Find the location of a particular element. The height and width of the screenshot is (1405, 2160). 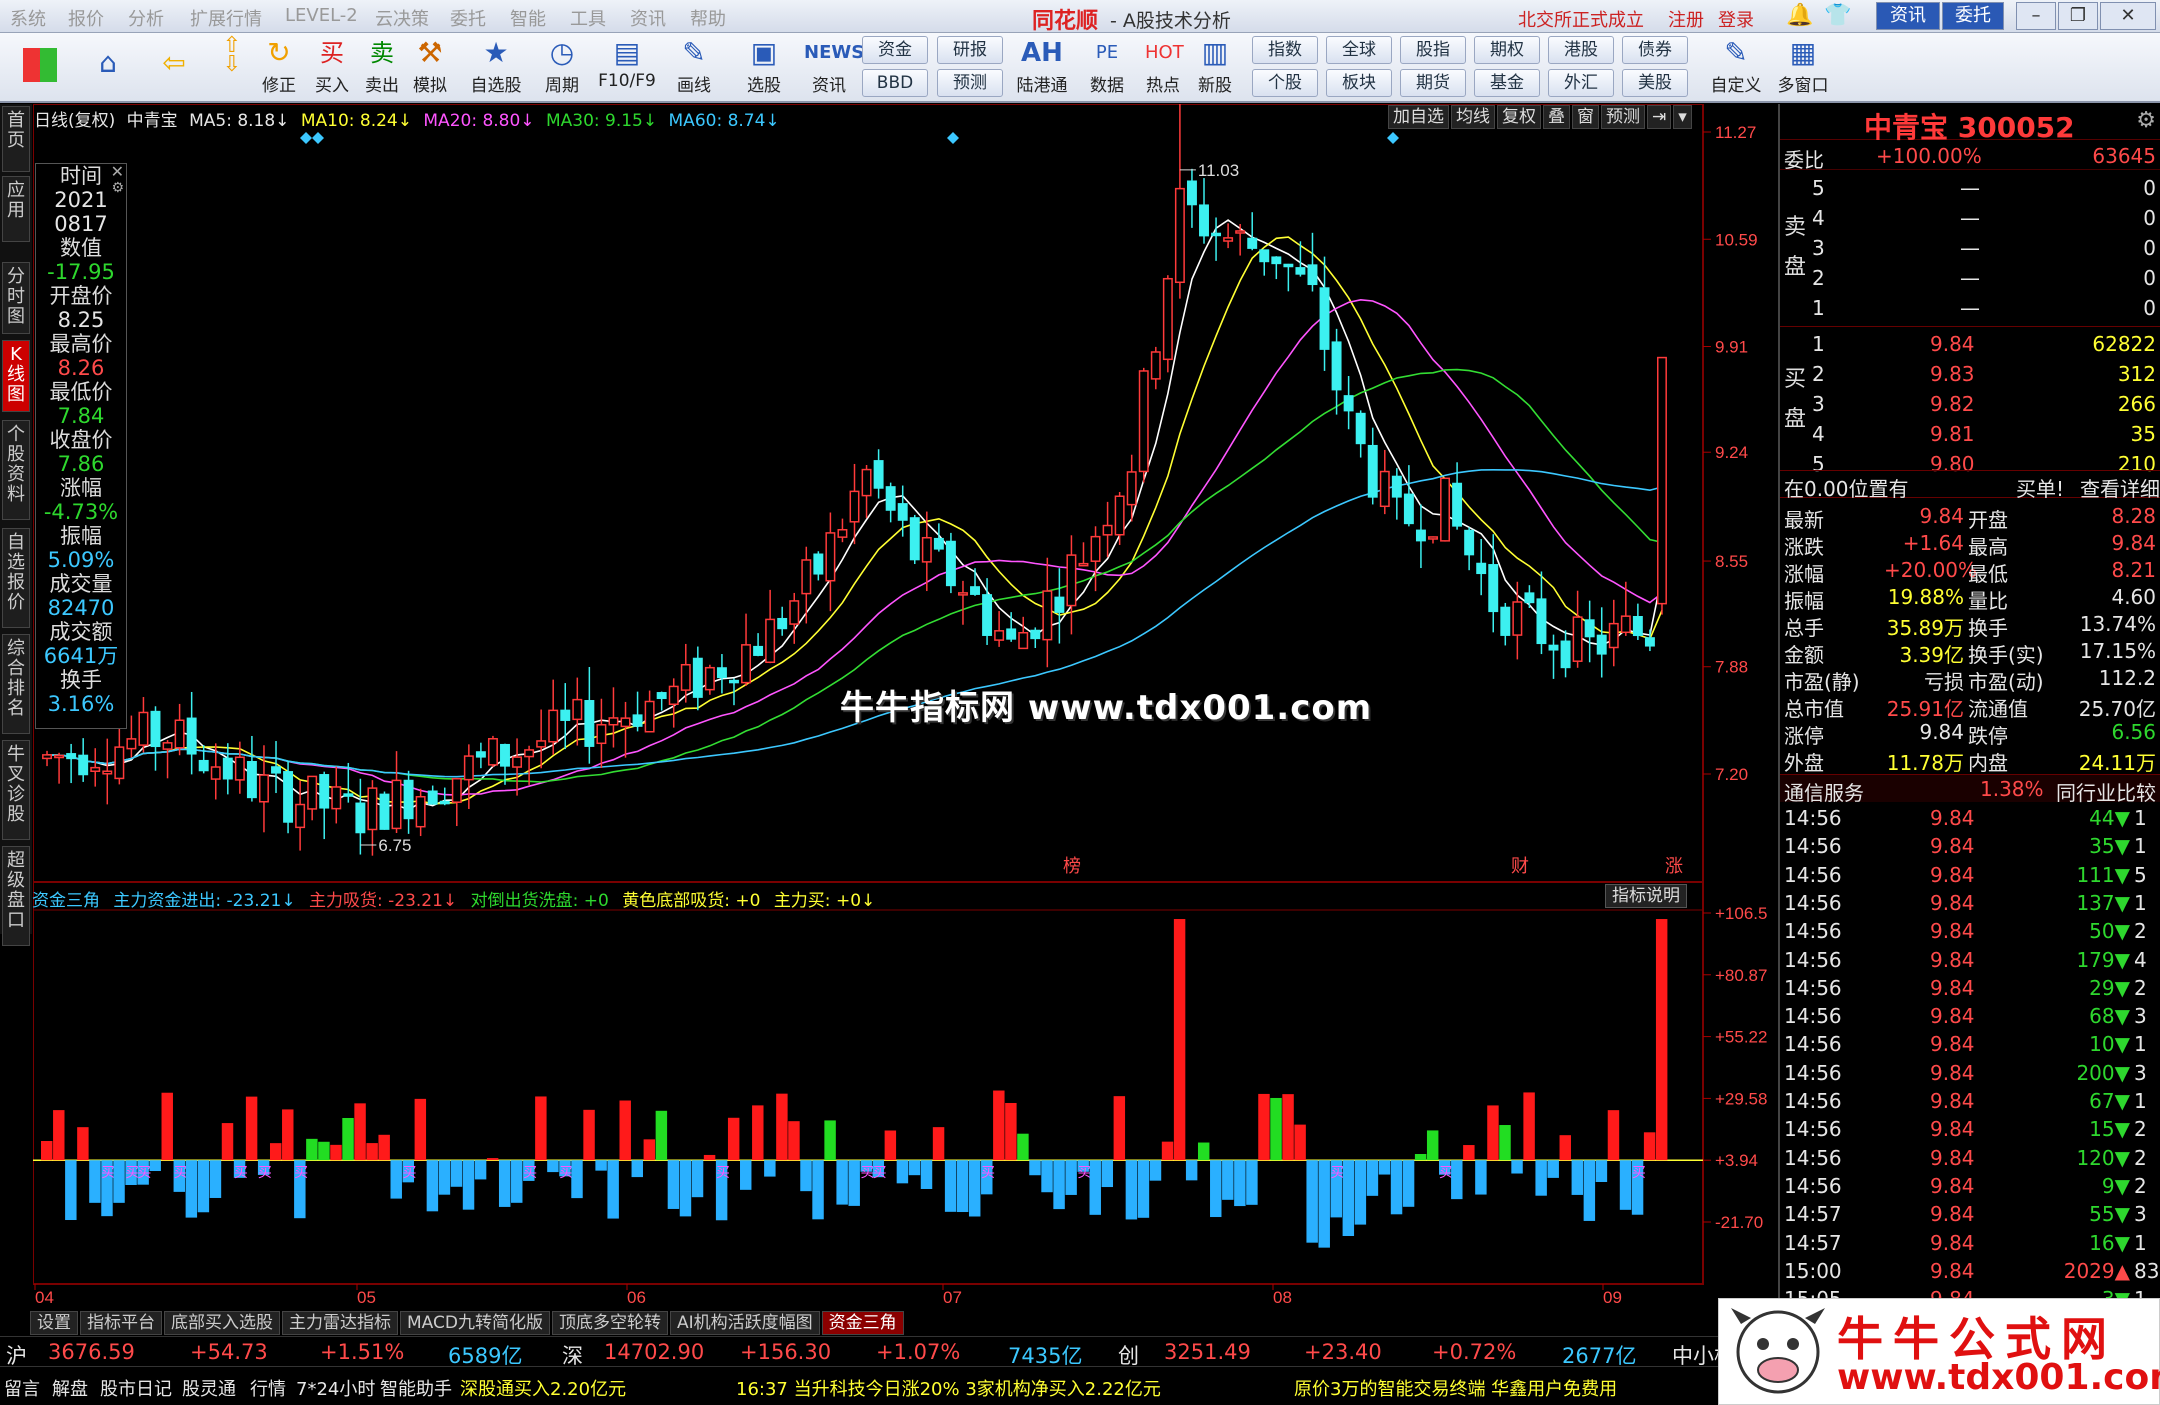

bid-row: 1 9.84 62822 is located at coordinates (1970, 344).